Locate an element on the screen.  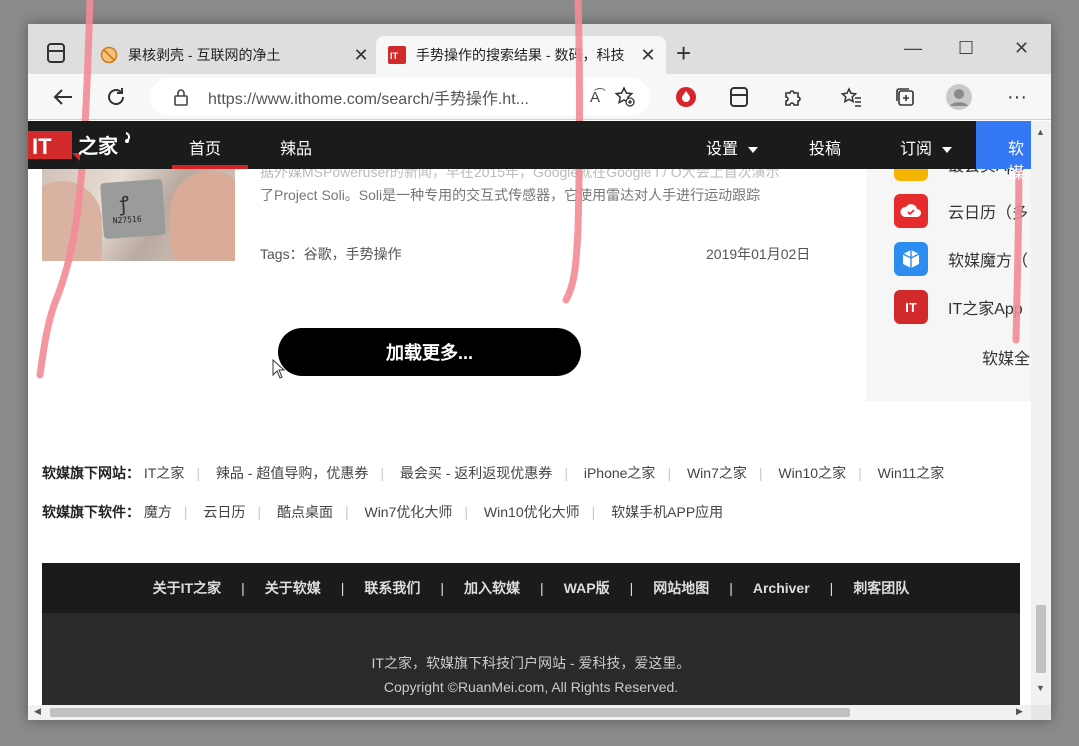
cloud-calendar-icon is located at coordinates (911, 211).